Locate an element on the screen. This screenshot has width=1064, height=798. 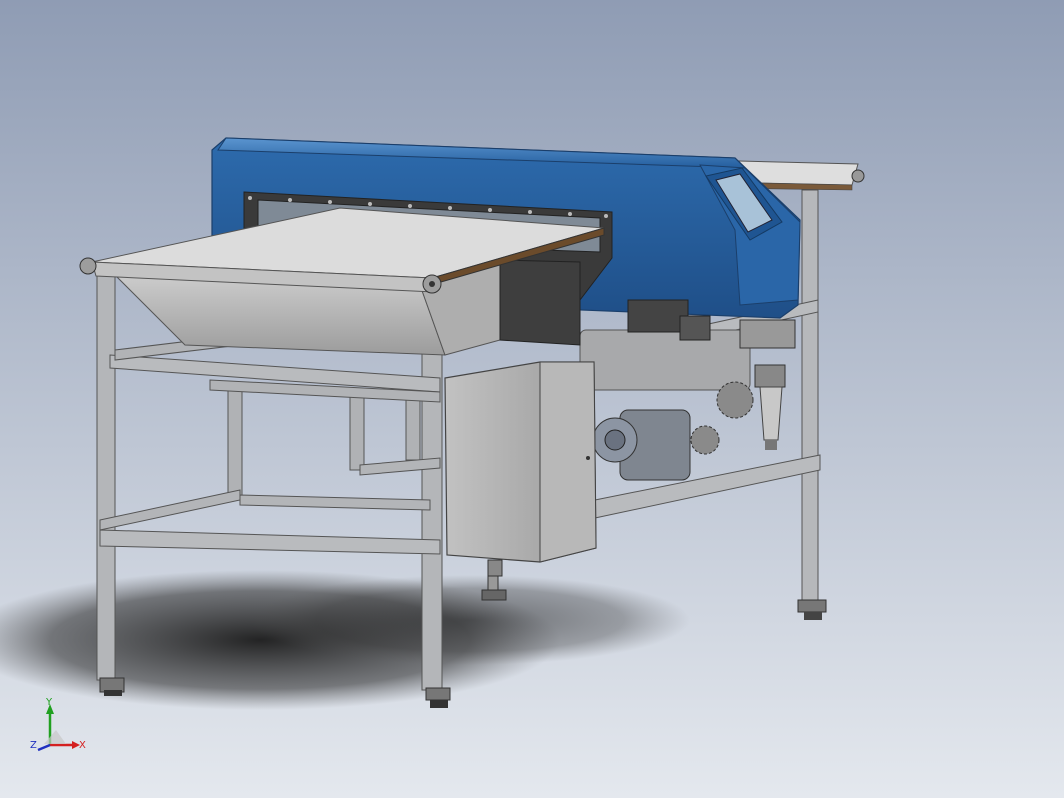
sprocket-large is located at coordinates (735, 400).